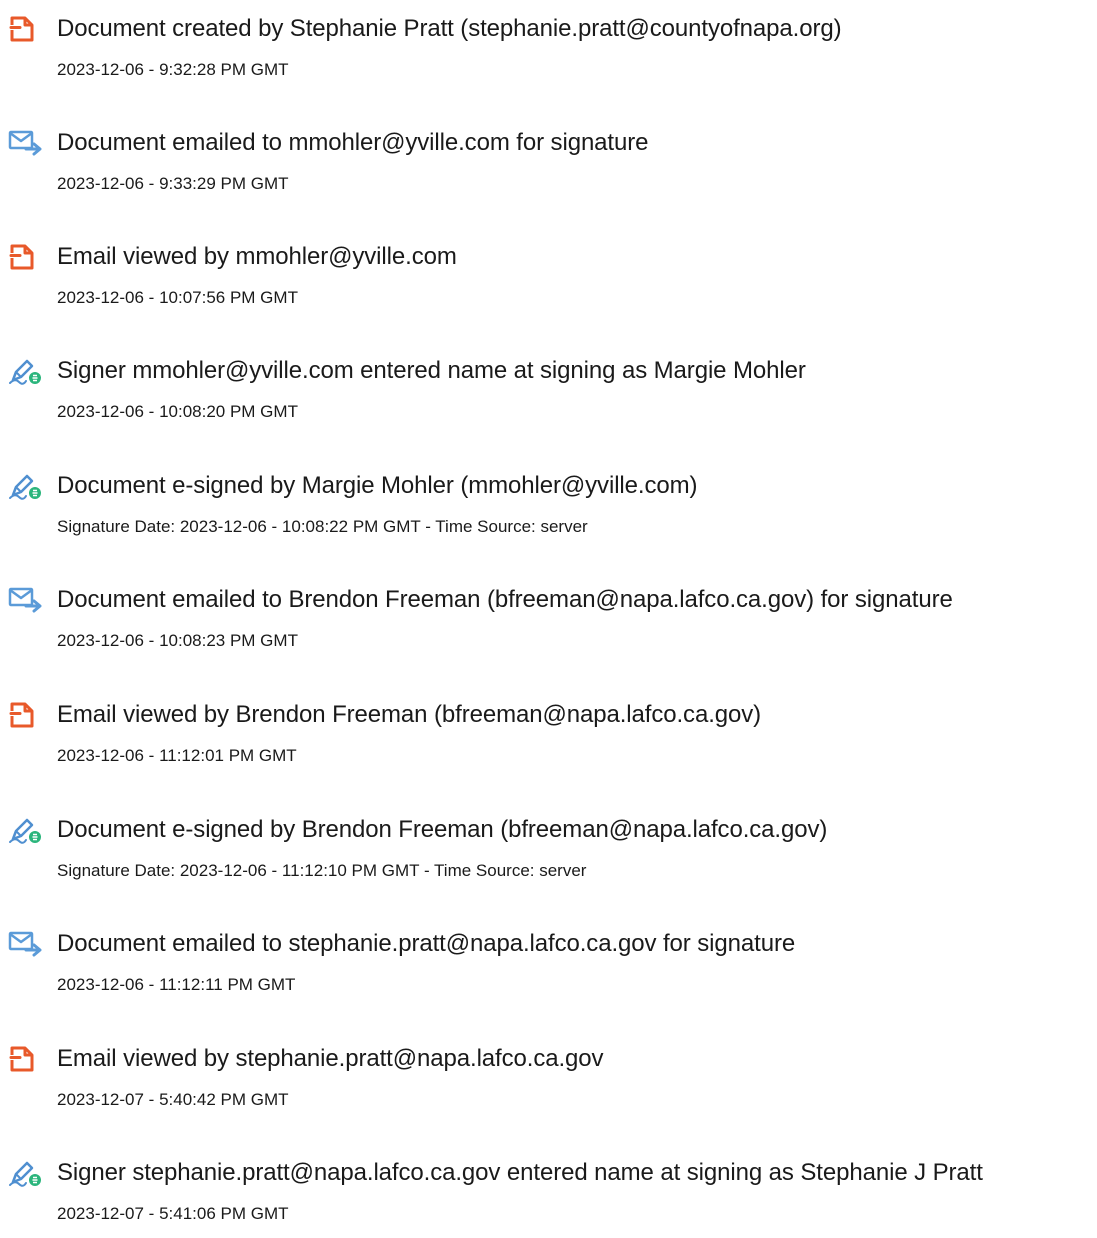 The image size is (1097, 1238). Describe the element at coordinates (173, 69) in the screenshot. I see `event-timestamp: 2023-12-06 - 9:32:28 PM GMT` at that location.